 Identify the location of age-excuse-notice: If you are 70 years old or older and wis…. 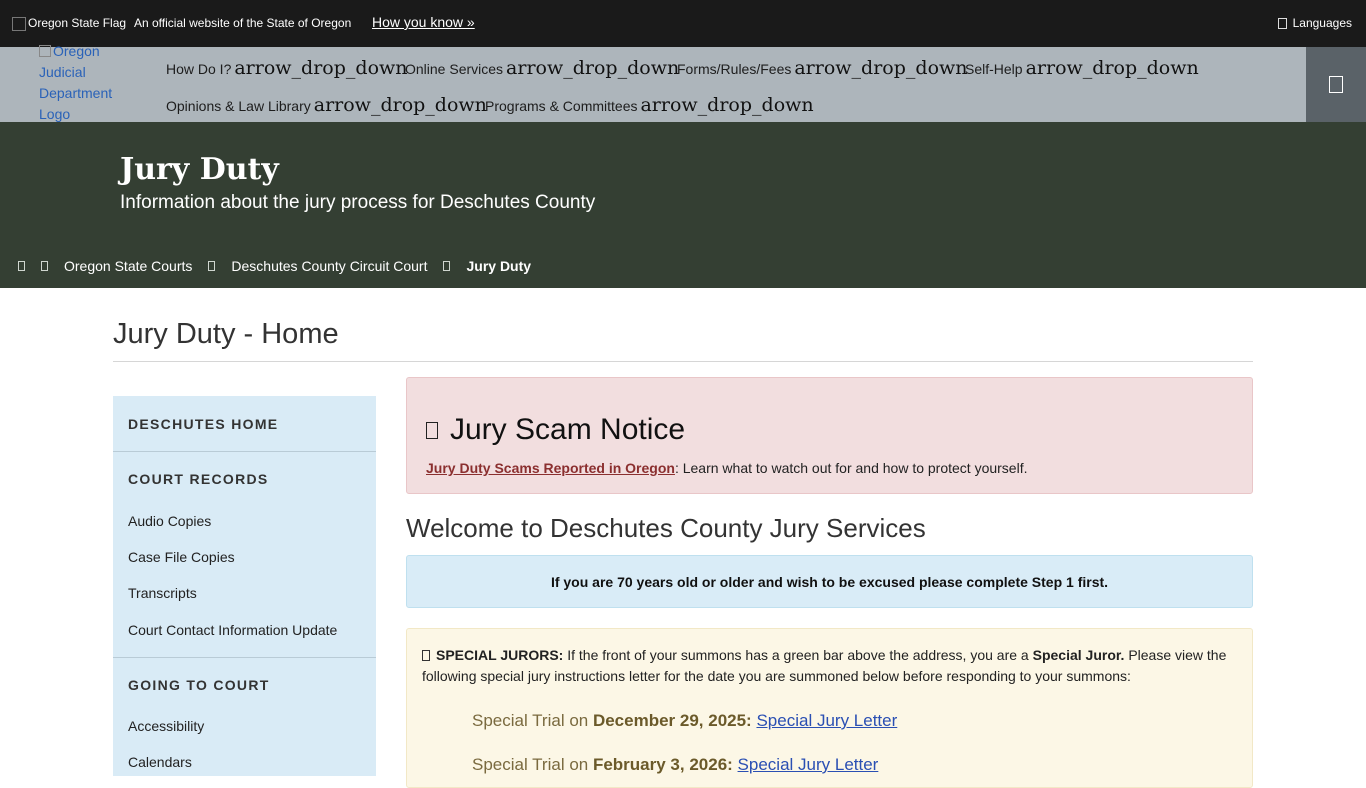
(829, 581).